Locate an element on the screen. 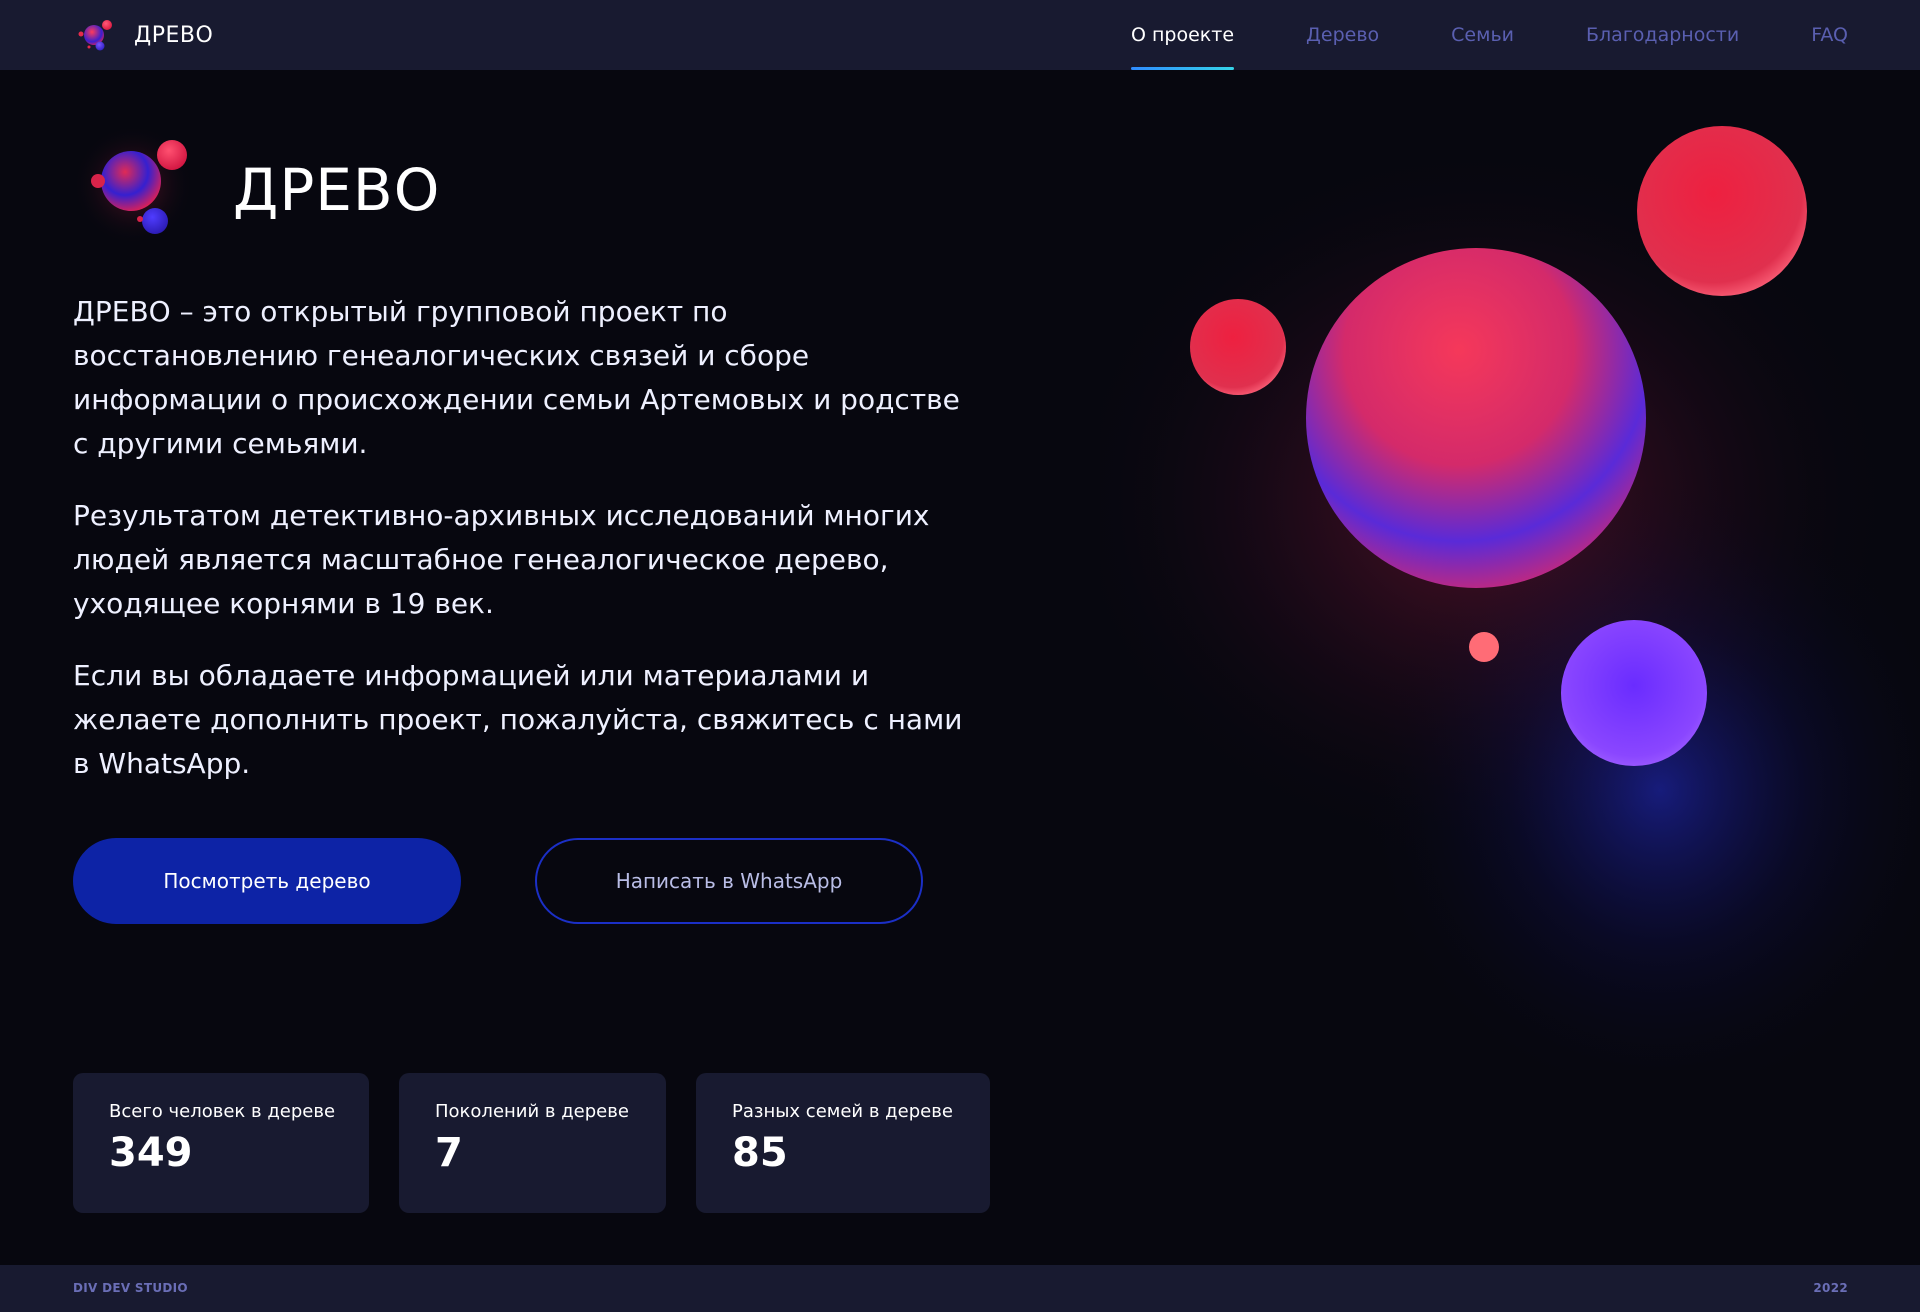 Image resolution: width=1920 pixels, height=1312 pixels. hero-actions: Посмотреть дерево Написать в WhatsApp is located at coordinates (498, 881).